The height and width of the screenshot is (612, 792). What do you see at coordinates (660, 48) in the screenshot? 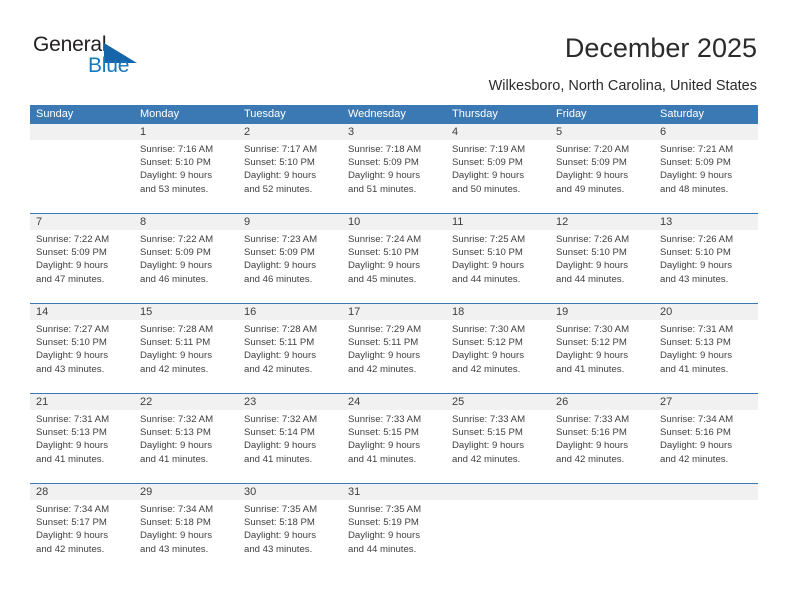
I see `page-title: December 2025` at bounding box center [660, 48].